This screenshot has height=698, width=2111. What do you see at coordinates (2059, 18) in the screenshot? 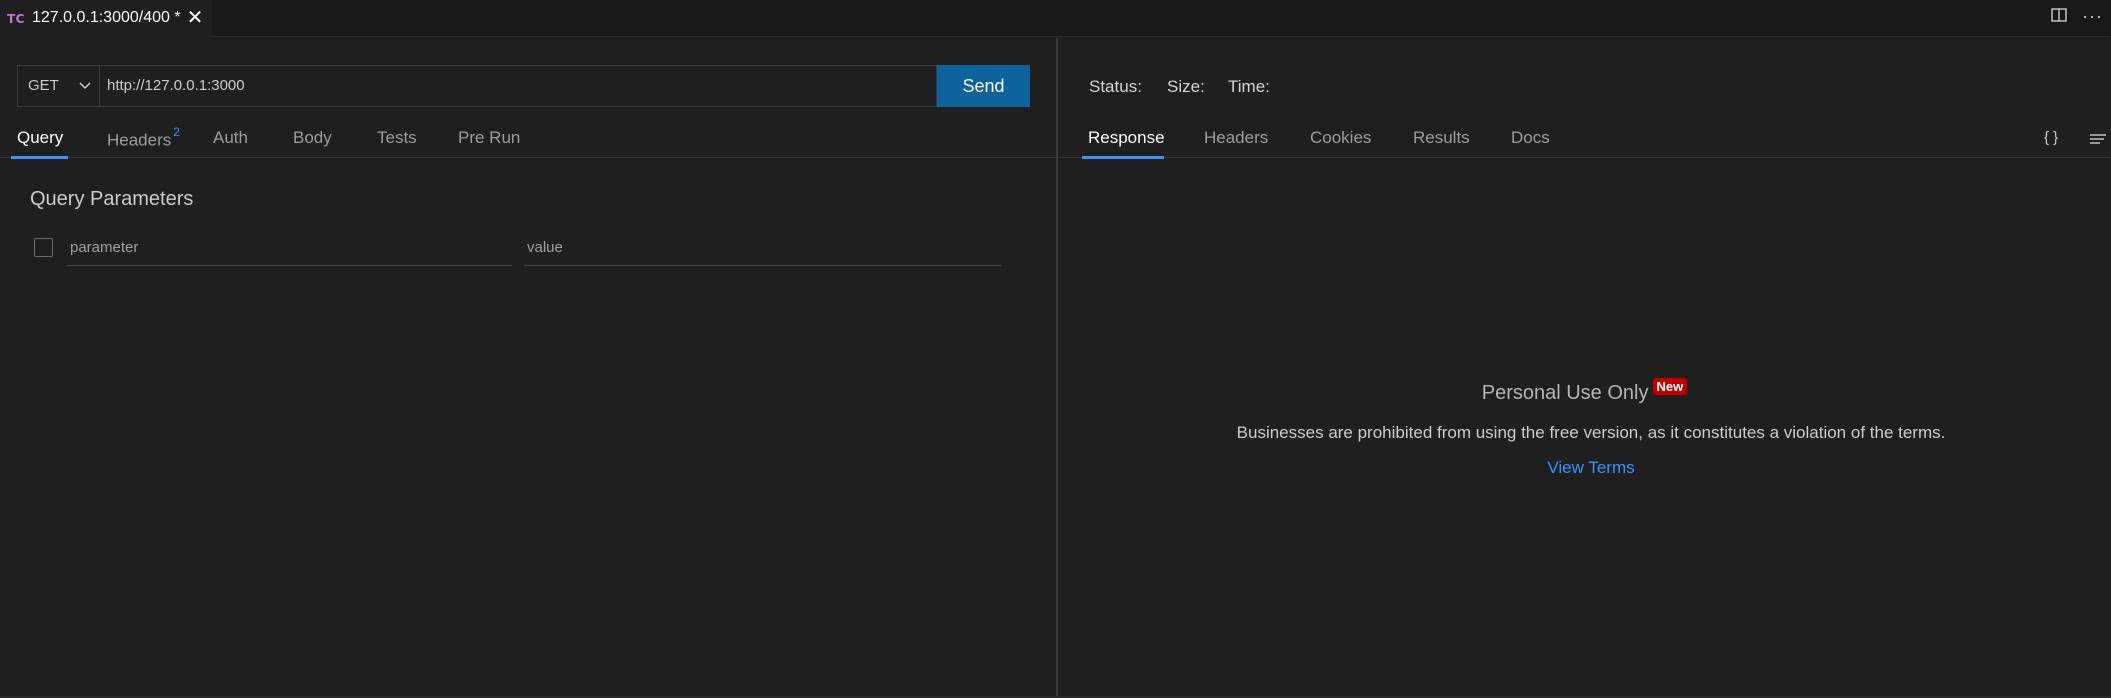
I see `split-editor-icon` at bounding box center [2059, 18].